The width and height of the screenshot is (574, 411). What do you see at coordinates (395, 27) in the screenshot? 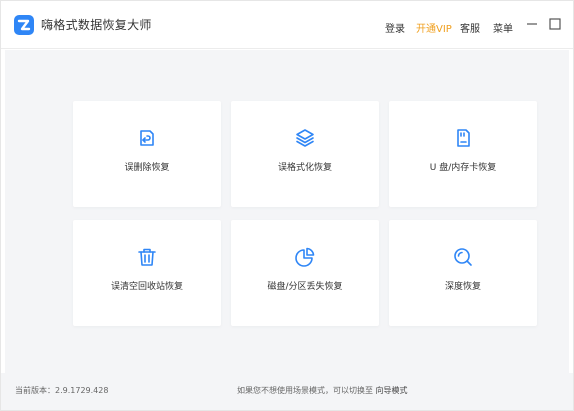
I see `login-link: 登录` at bounding box center [395, 27].